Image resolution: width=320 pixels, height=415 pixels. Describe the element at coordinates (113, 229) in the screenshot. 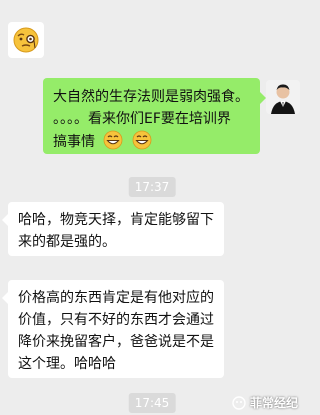

I see `incoming-message: 哈哈，物竞天择，肯定能够留下 来的都是强的。` at that location.